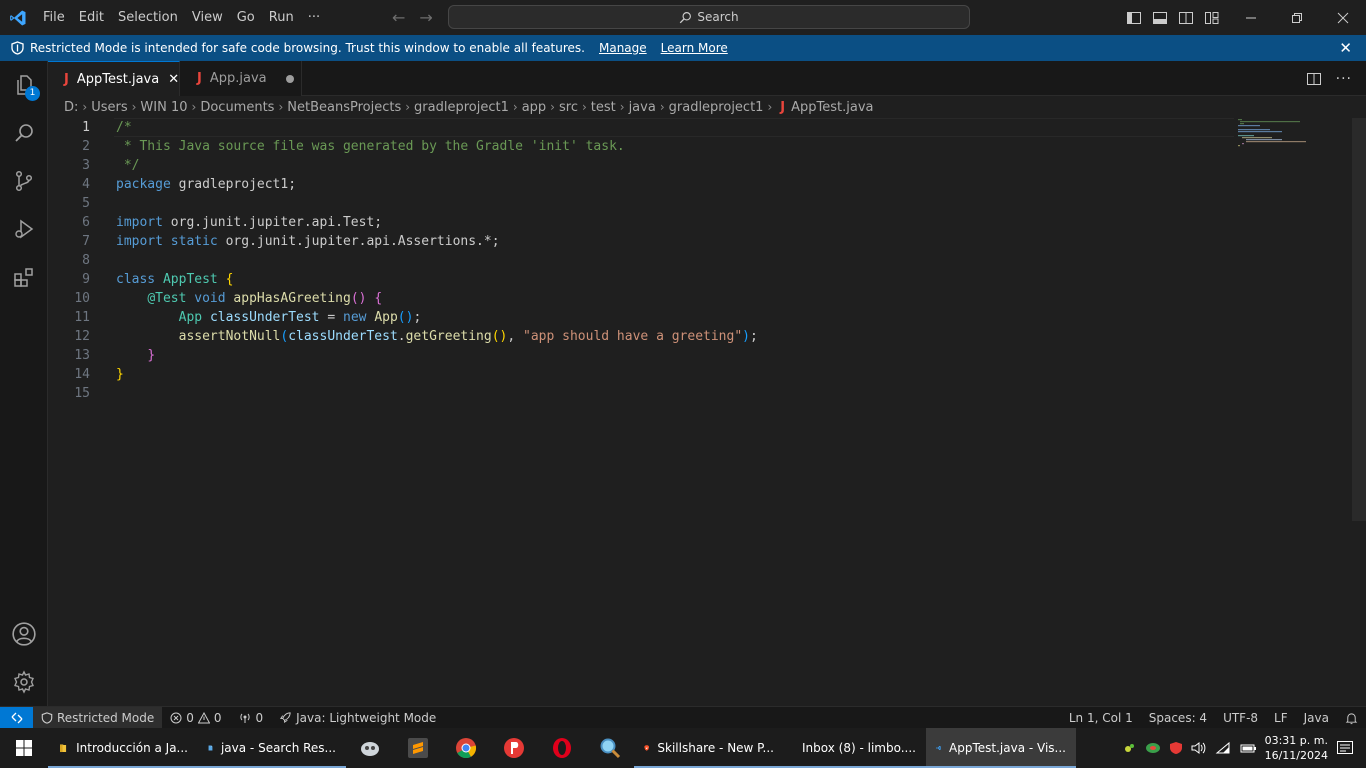 The width and height of the screenshot is (1366, 768). What do you see at coordinates (832, 107) in the screenshot?
I see `breadcrumb-item: AppTest.java` at bounding box center [832, 107].